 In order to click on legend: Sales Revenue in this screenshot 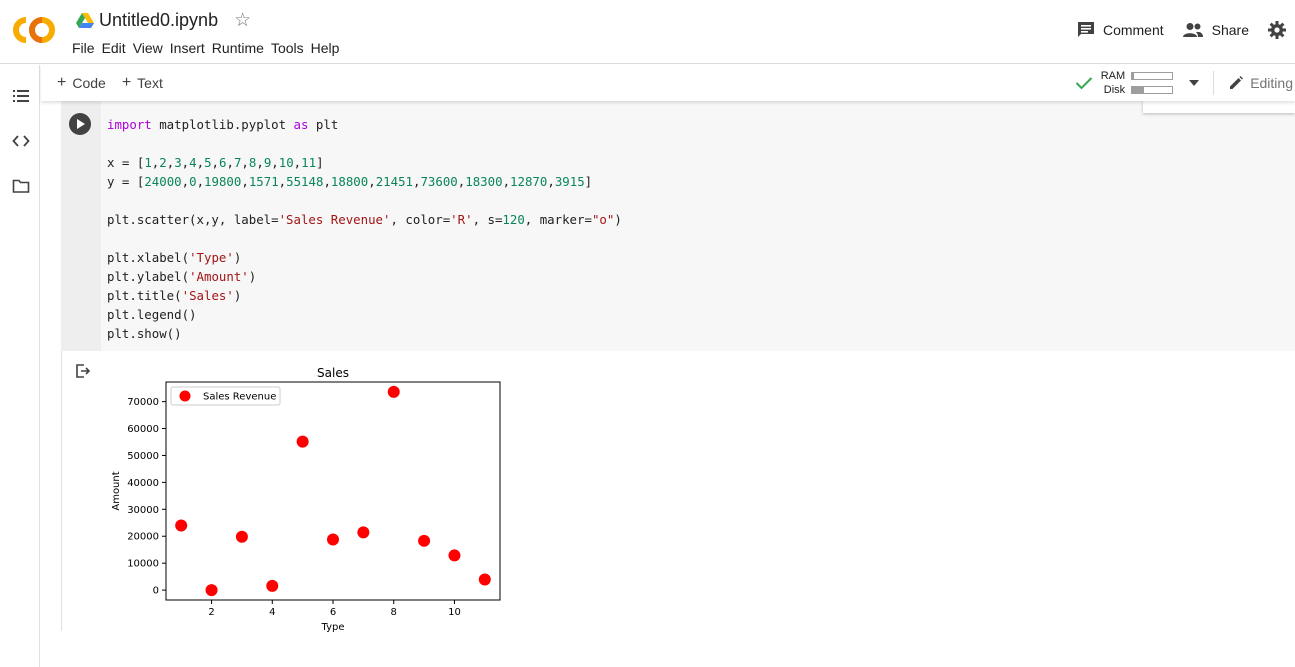, I will do `click(225, 396)`.